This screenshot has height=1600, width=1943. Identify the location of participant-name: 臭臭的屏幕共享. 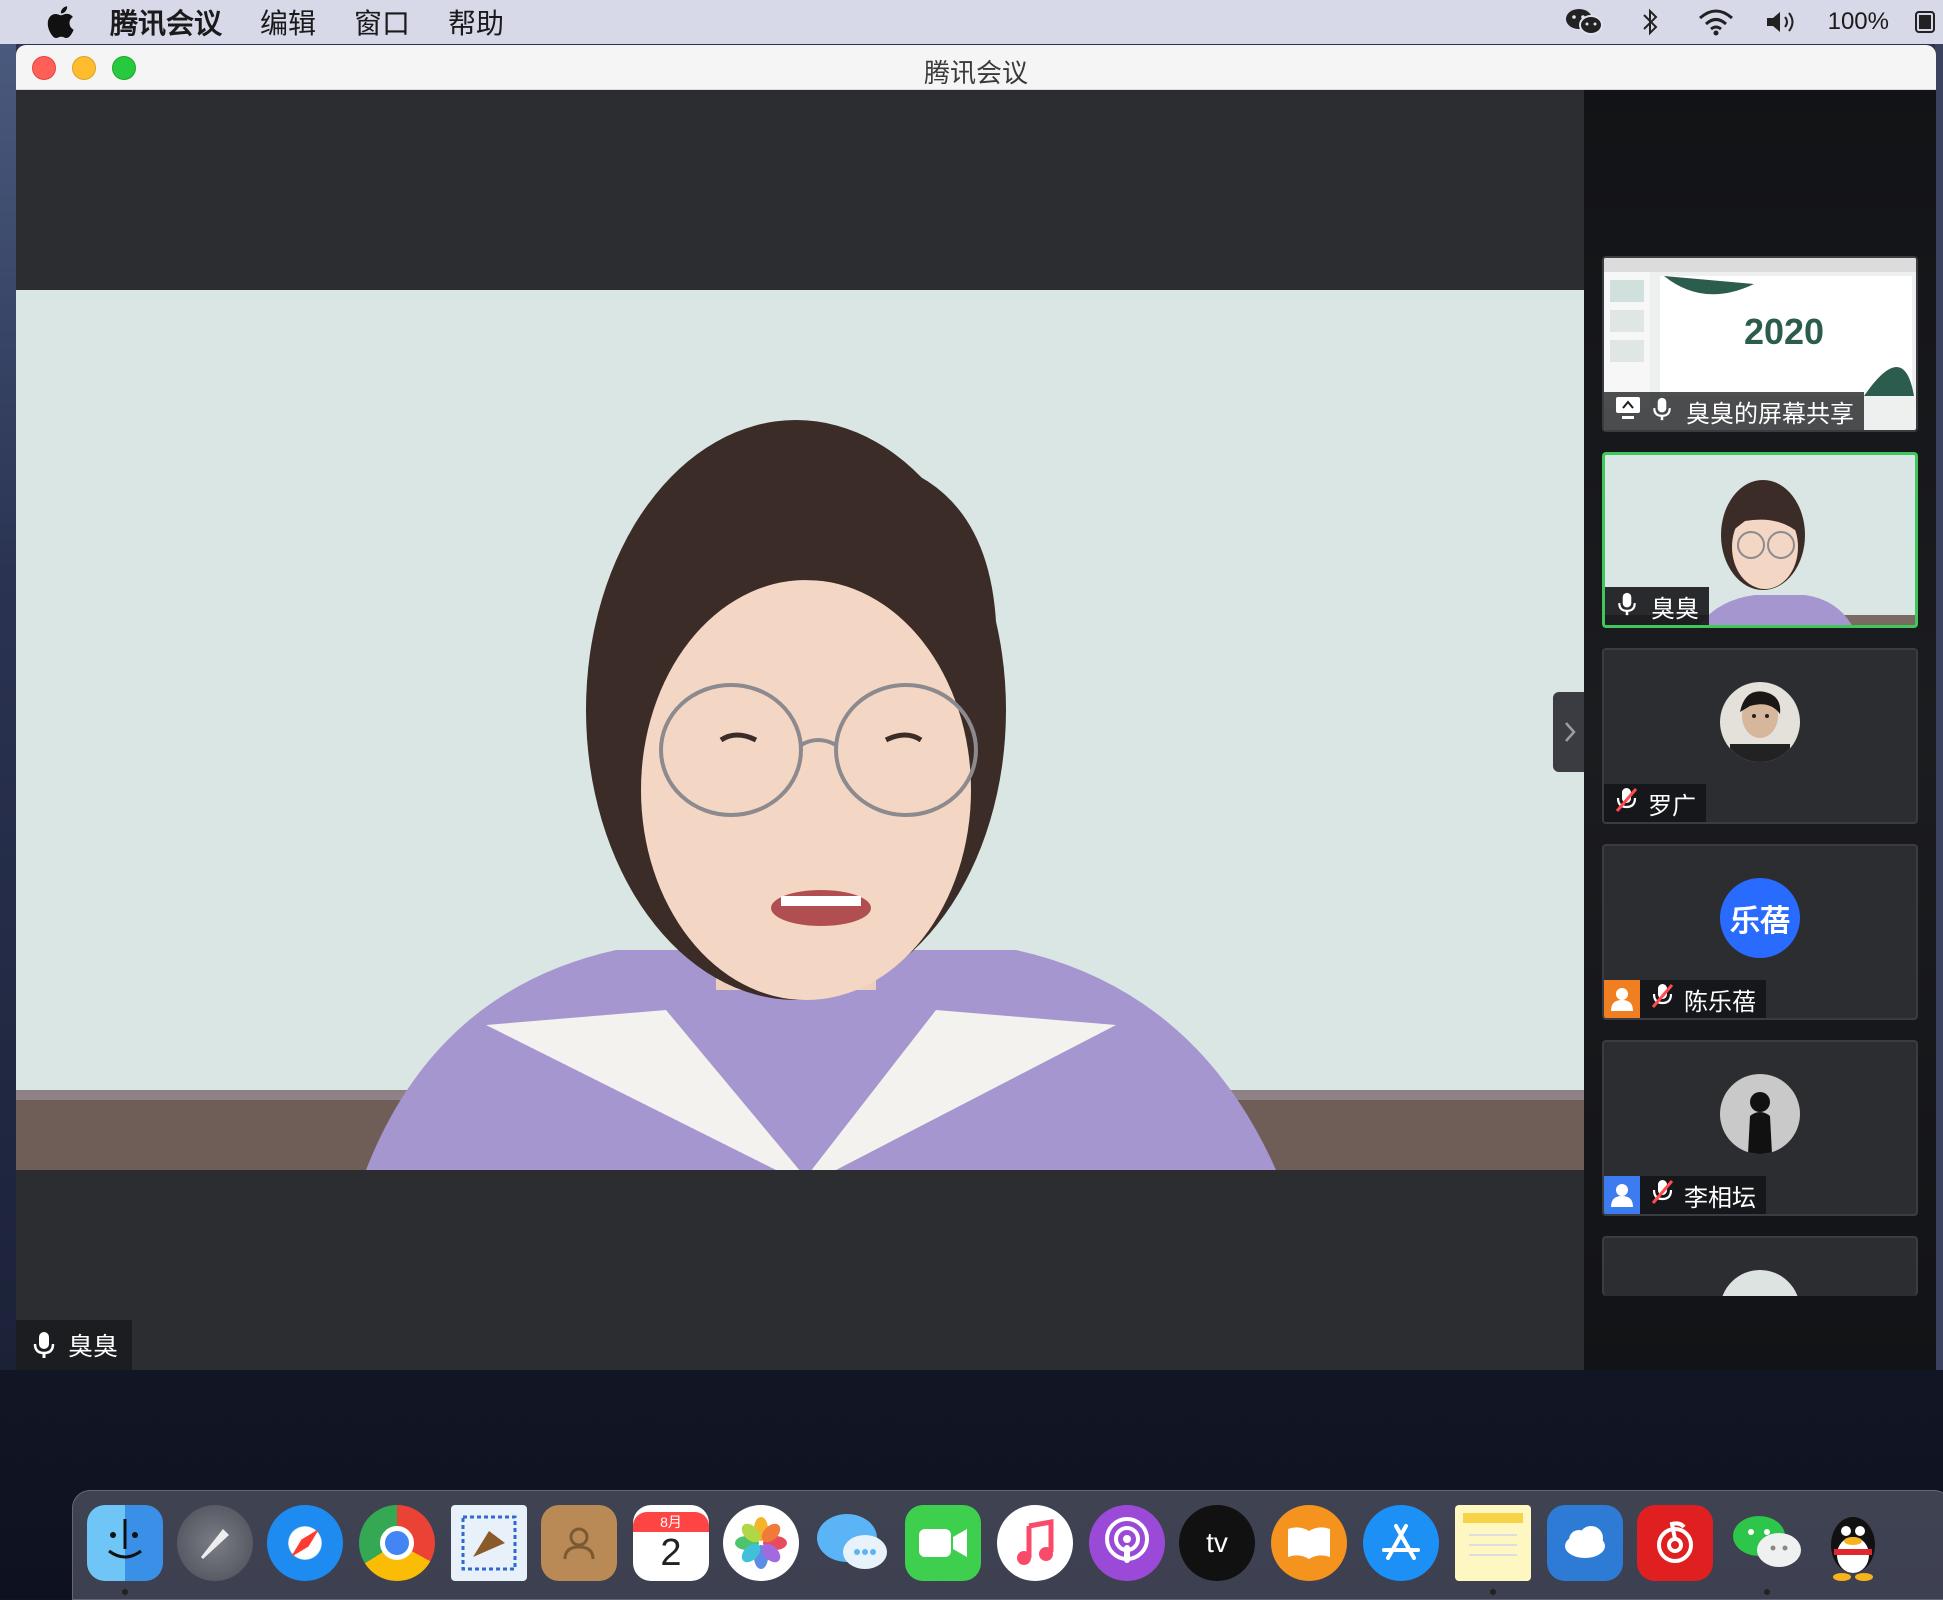
(1770, 413).